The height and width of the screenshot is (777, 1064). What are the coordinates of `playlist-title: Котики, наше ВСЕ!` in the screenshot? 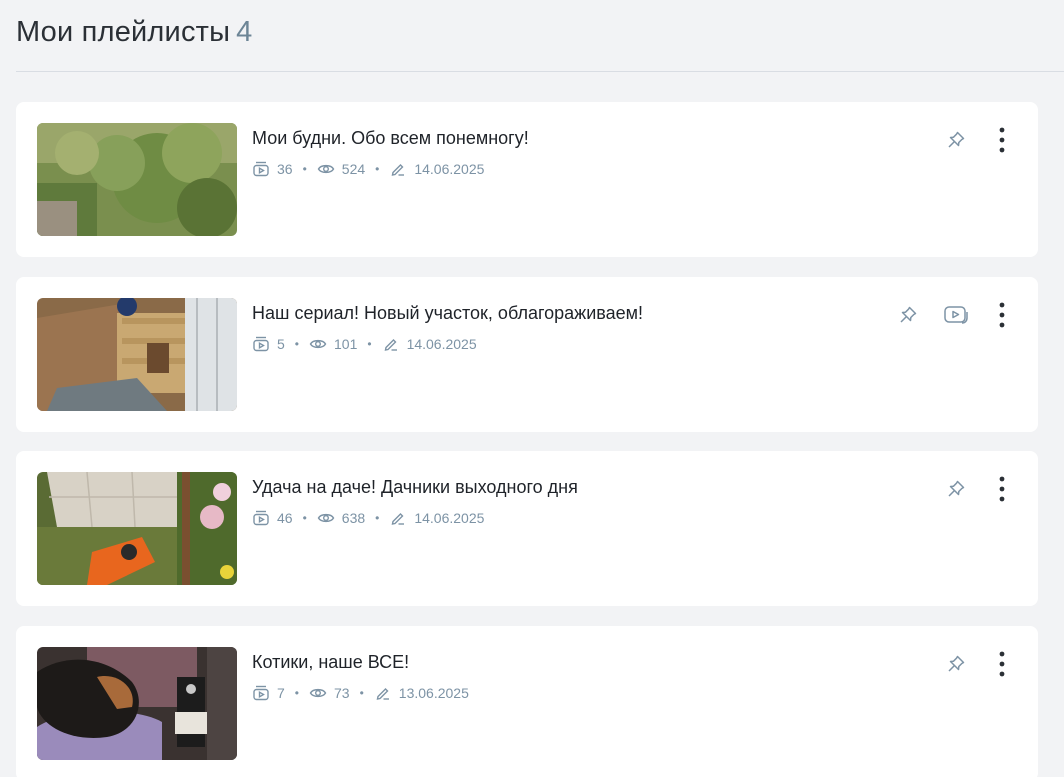 It's located at (330, 662).